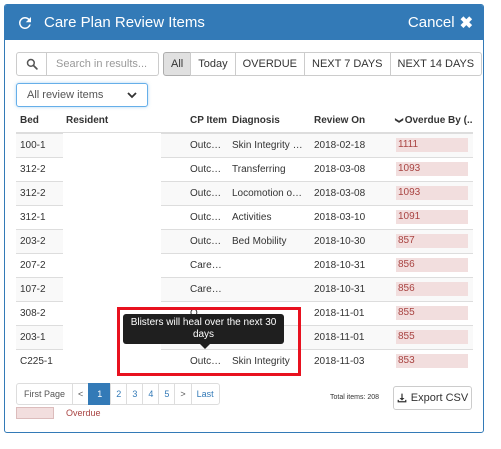  What do you see at coordinates (351, 360) in the screenshot?
I see `review-on-cell: 2018-11-03` at bounding box center [351, 360].